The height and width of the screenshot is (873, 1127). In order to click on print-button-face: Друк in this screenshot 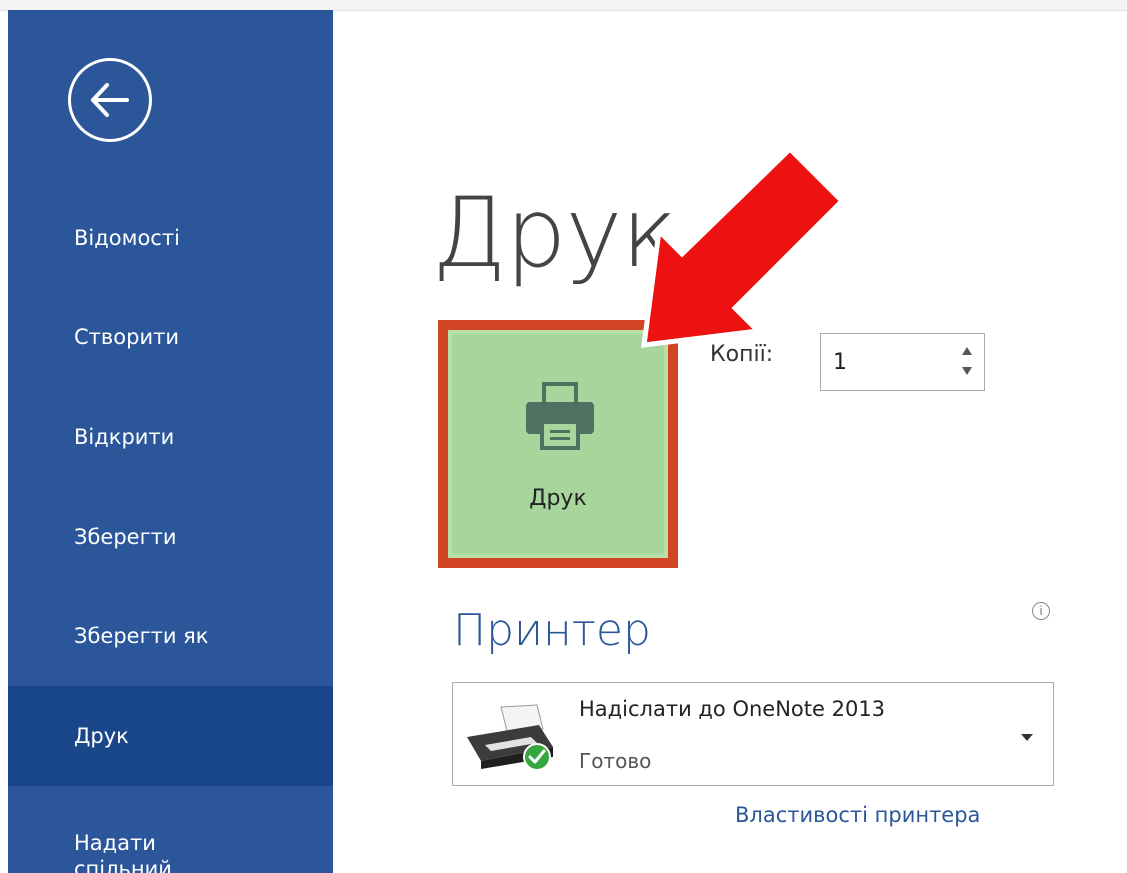, I will do `click(558, 444)`.